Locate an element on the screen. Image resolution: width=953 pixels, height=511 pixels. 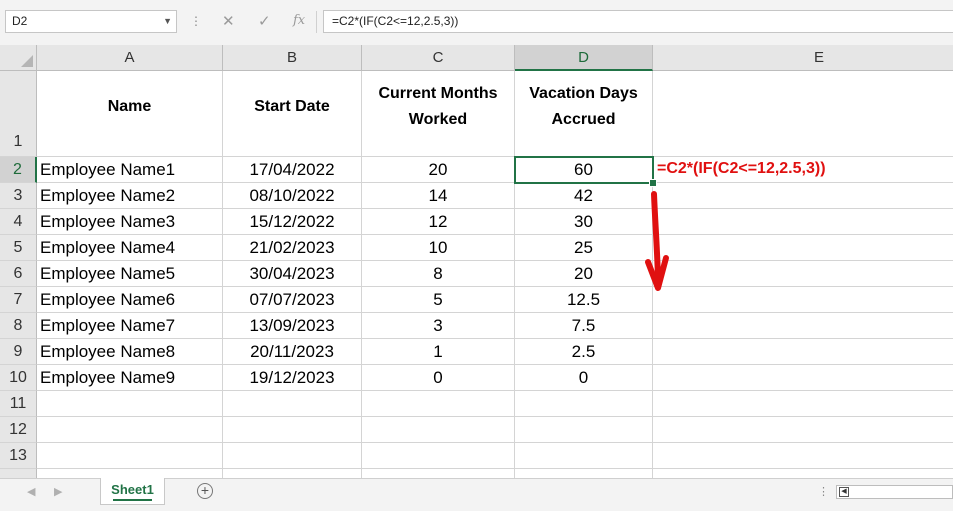
cell-e7 is located at coordinates (803, 300).